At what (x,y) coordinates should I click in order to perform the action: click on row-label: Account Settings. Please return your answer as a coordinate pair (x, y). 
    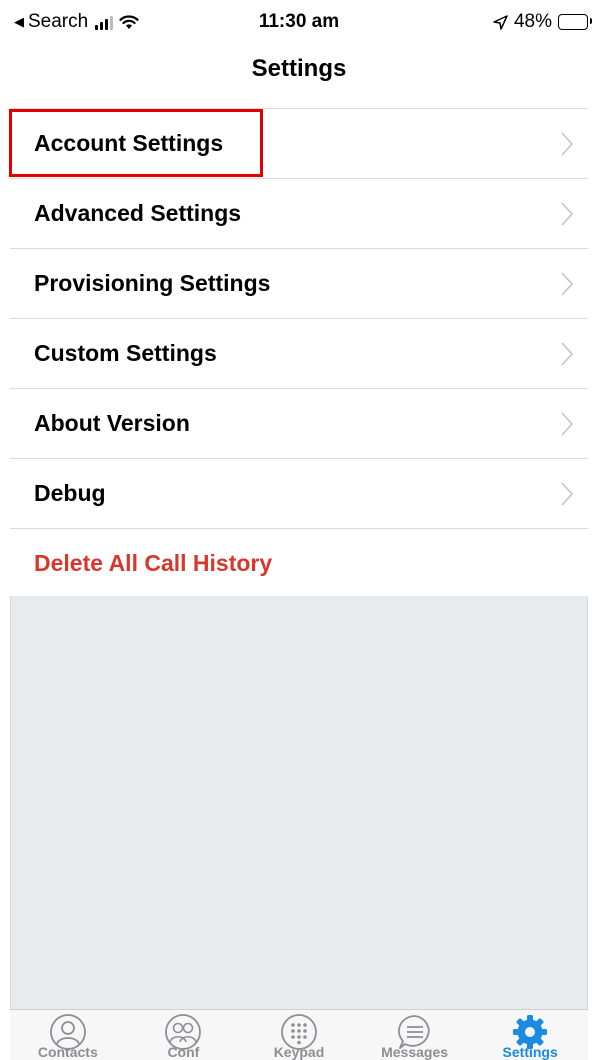
    Looking at the image, I should click on (129, 143).